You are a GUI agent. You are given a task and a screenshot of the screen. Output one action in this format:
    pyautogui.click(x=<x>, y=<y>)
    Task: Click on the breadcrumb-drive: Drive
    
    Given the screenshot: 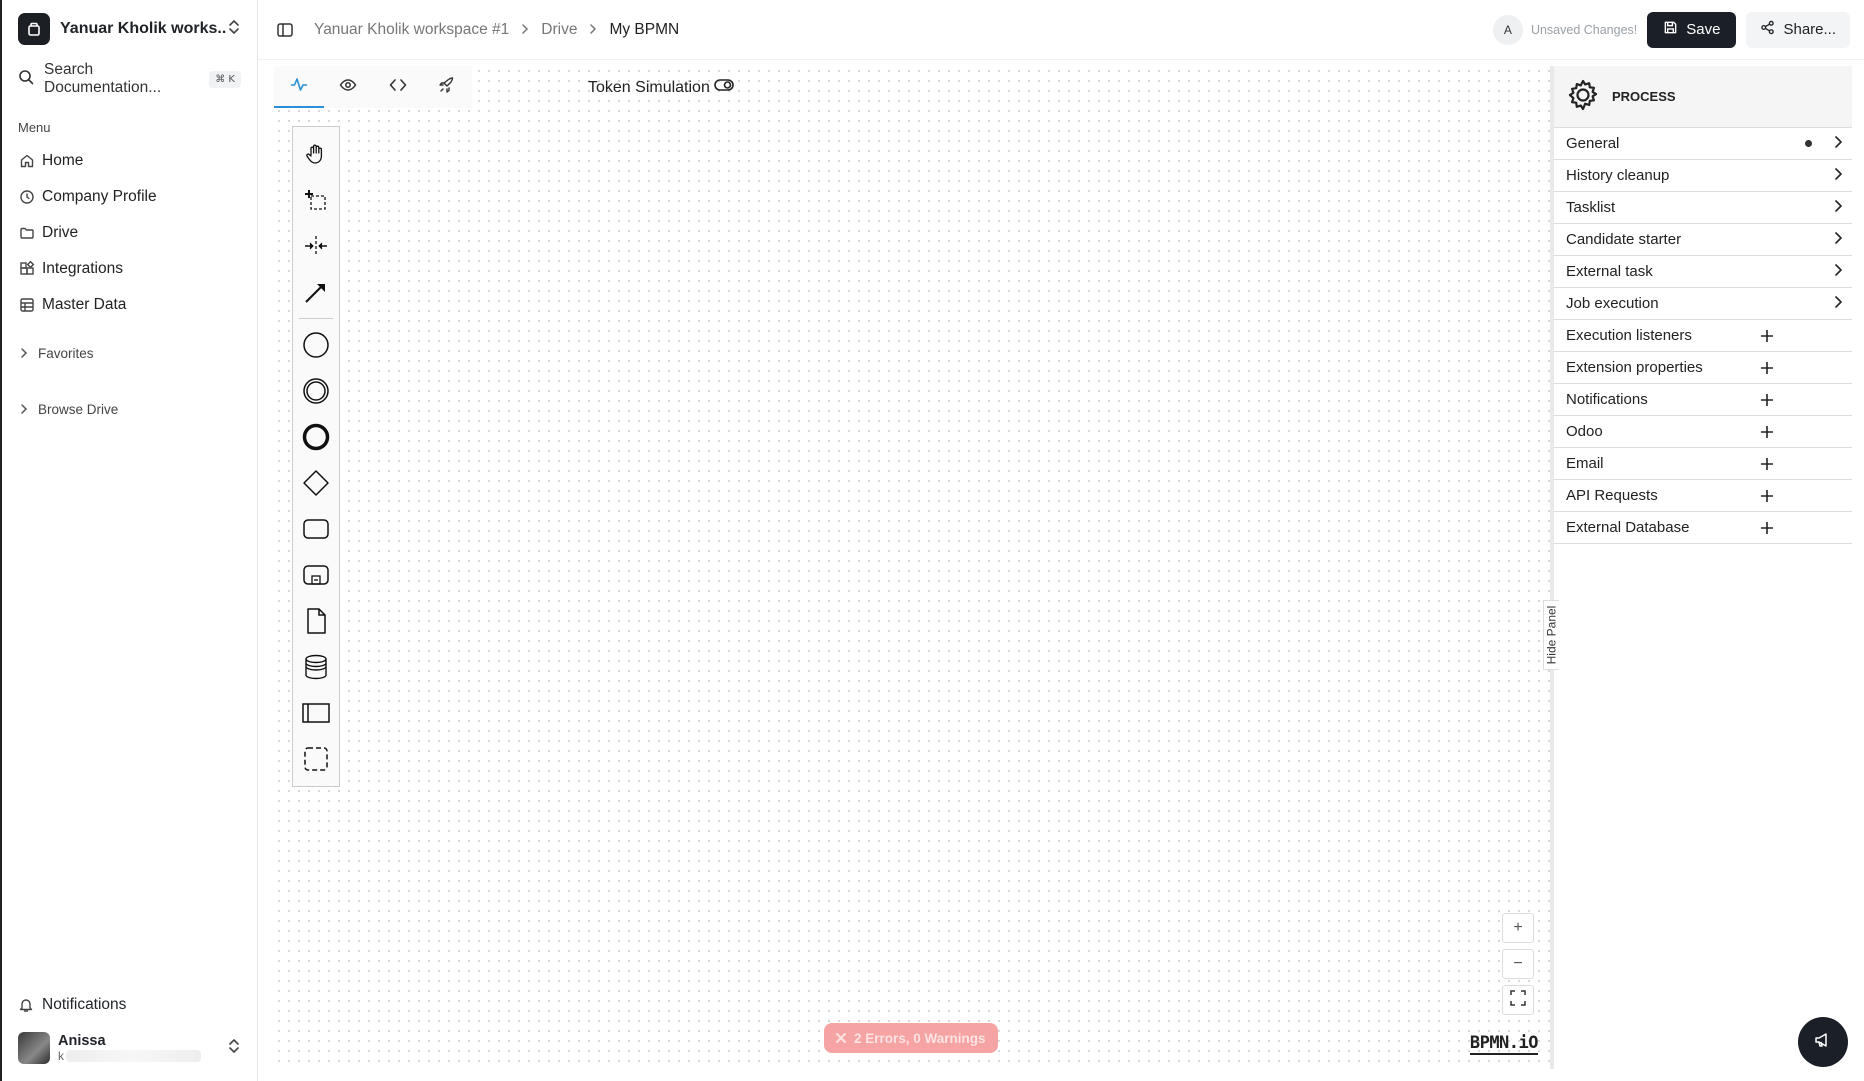 What is the action you would take?
    pyautogui.click(x=559, y=30)
    